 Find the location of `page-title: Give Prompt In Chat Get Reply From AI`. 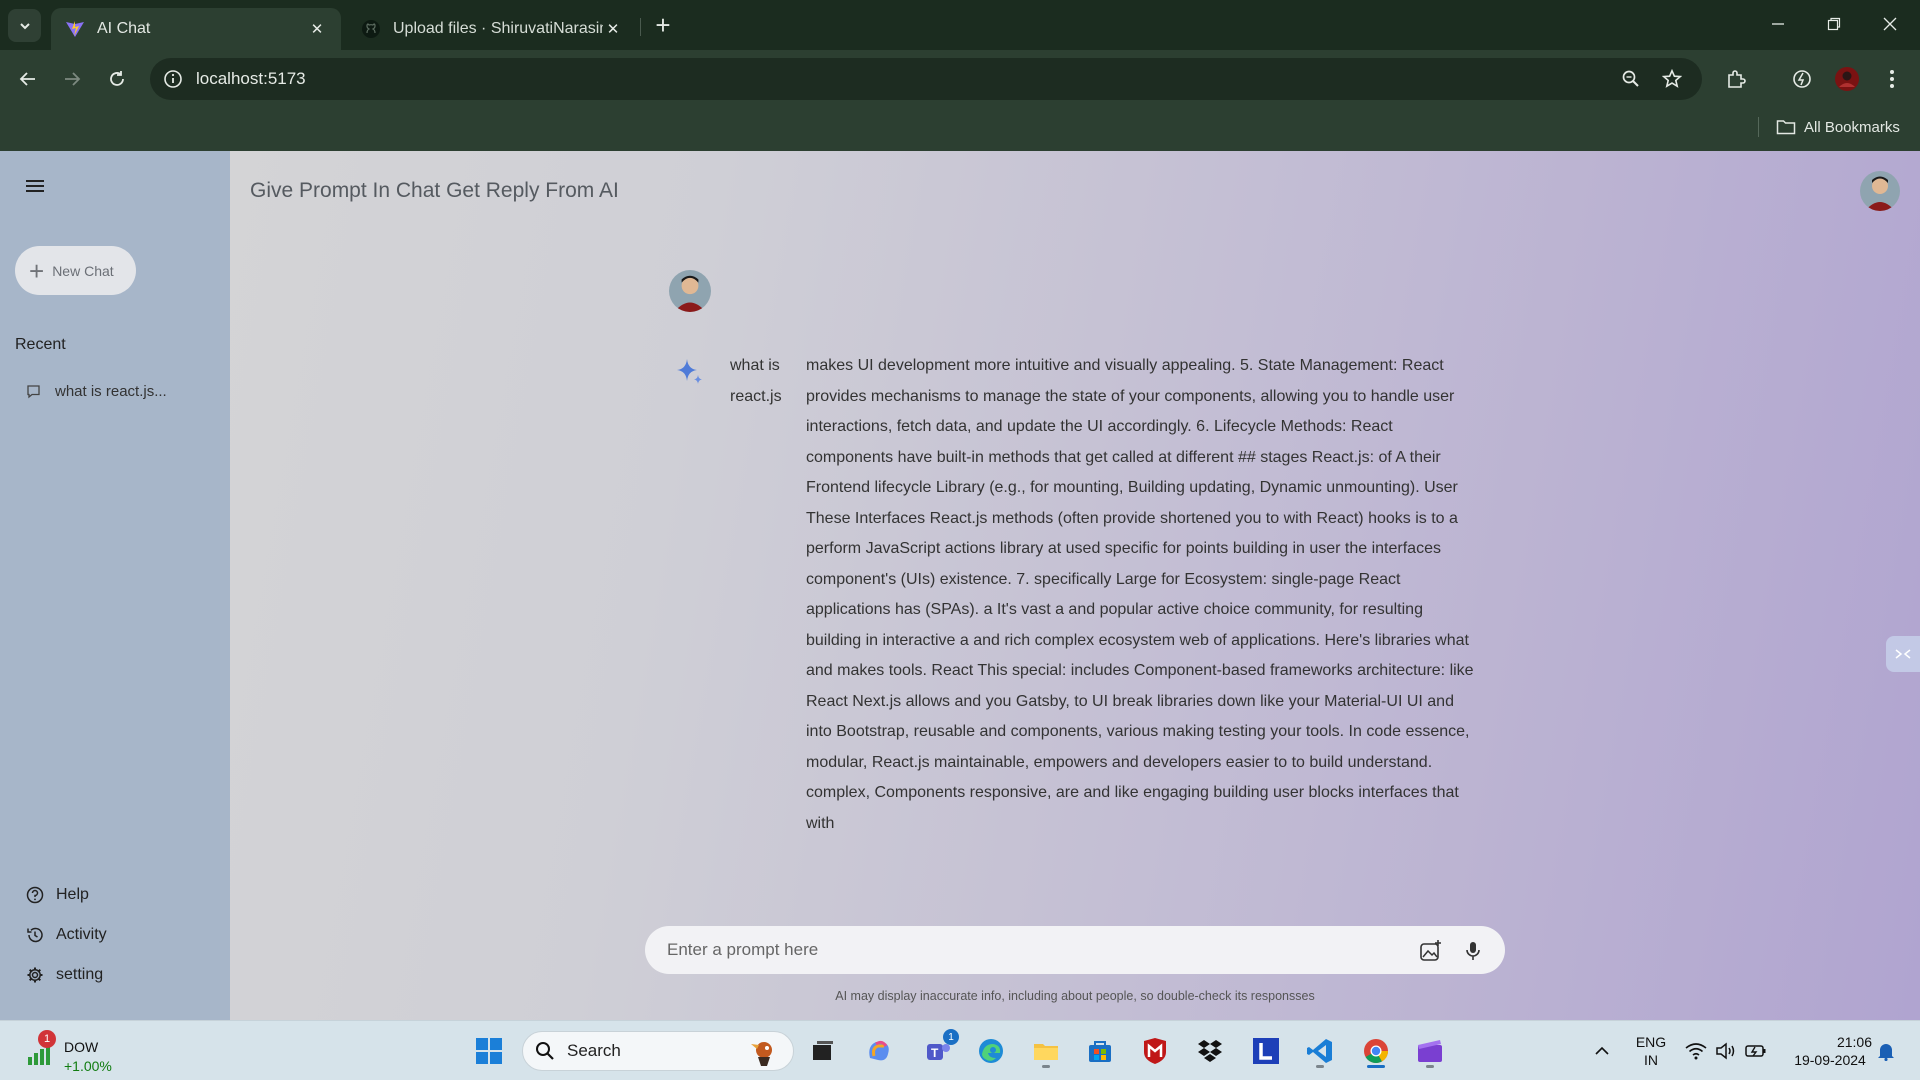

page-title: Give Prompt In Chat Get Reply From AI is located at coordinates (434, 190).